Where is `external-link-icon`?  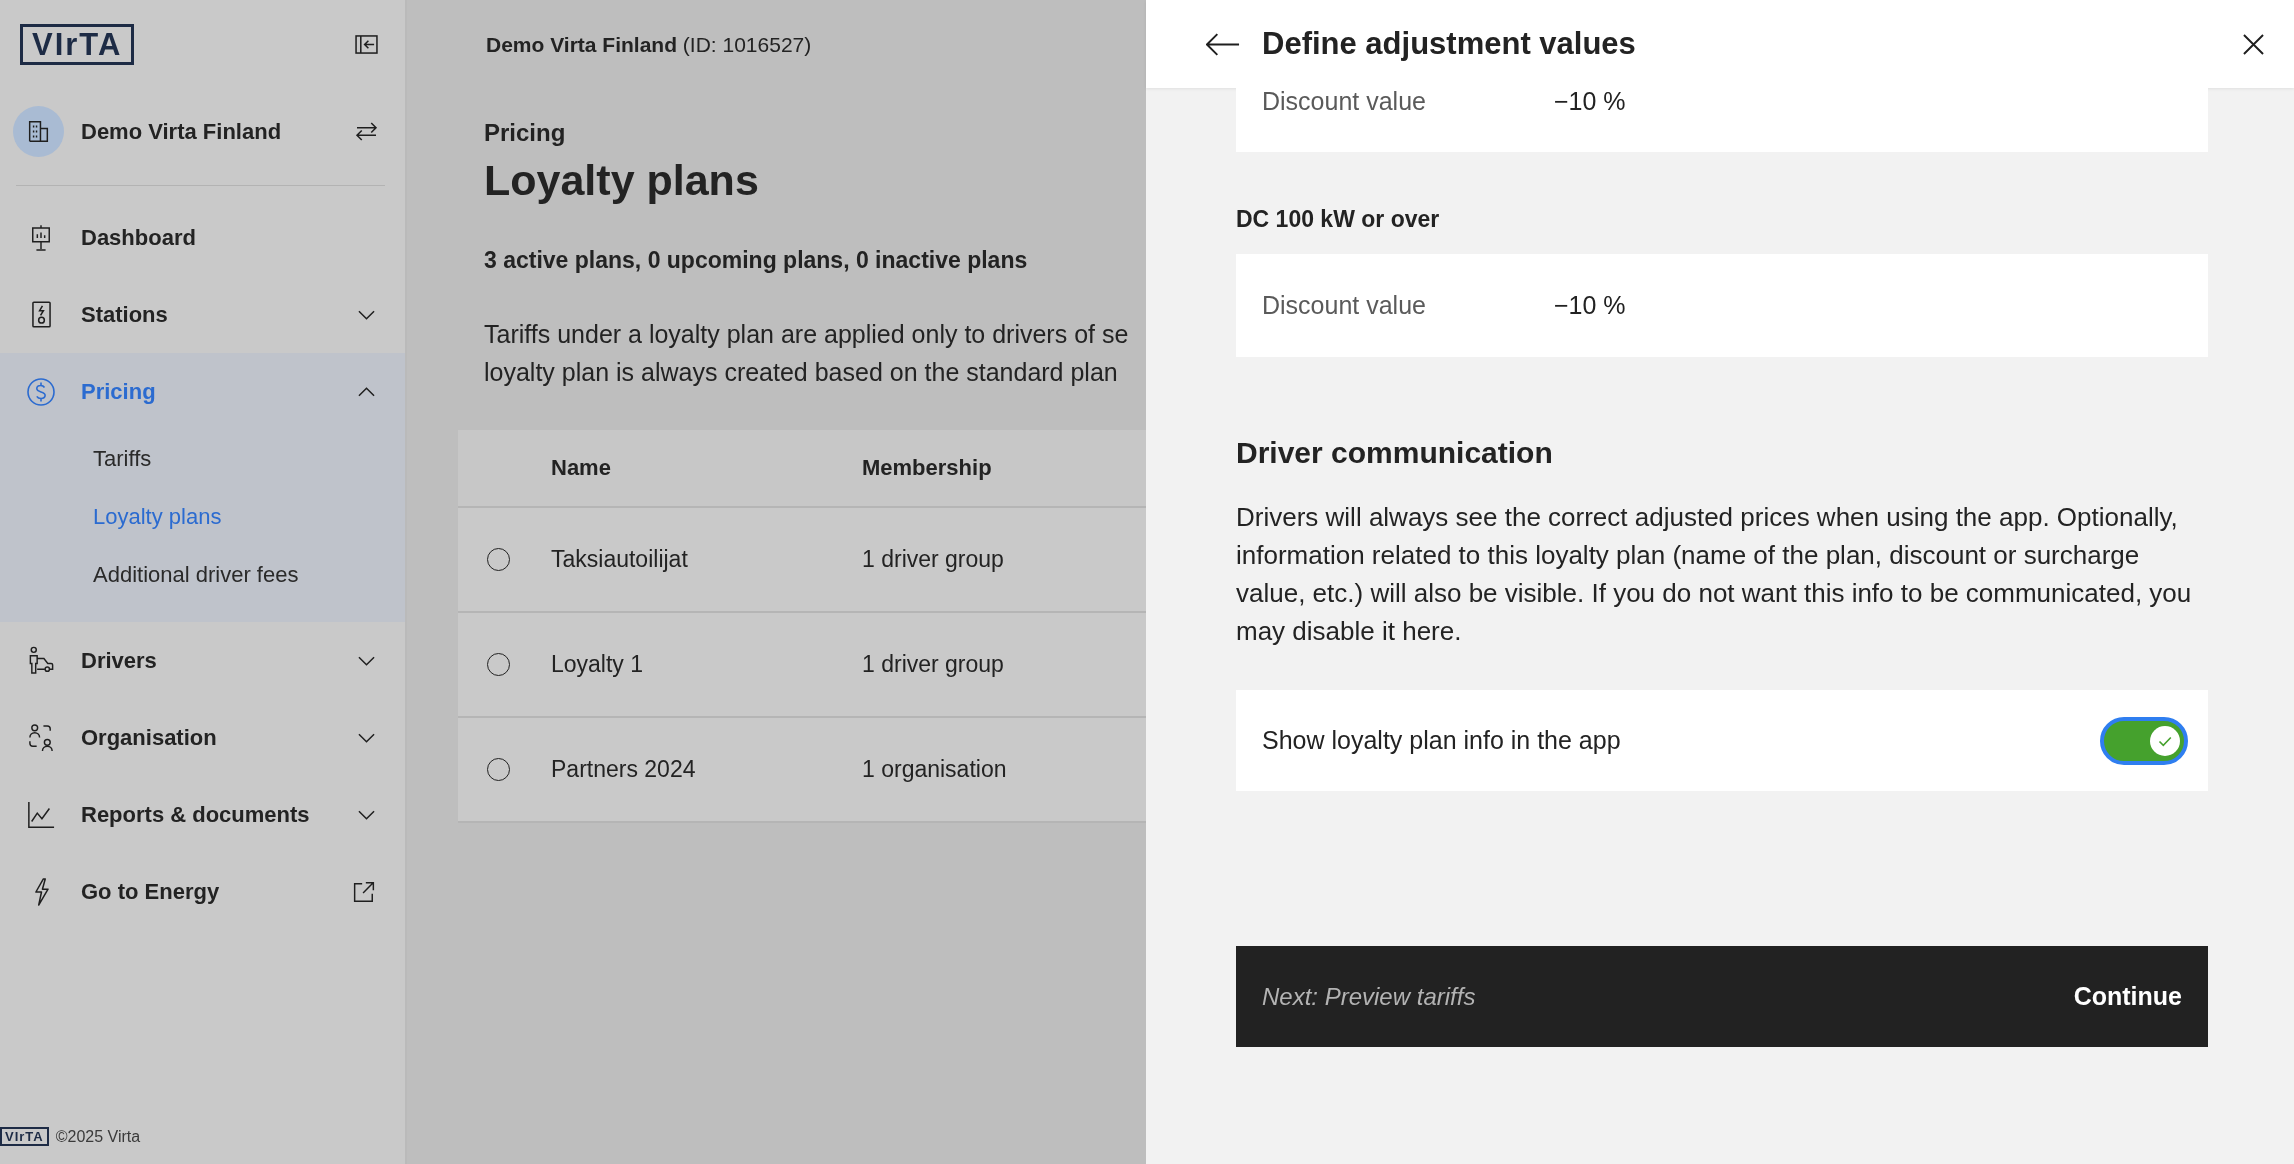 external-link-icon is located at coordinates (364, 891).